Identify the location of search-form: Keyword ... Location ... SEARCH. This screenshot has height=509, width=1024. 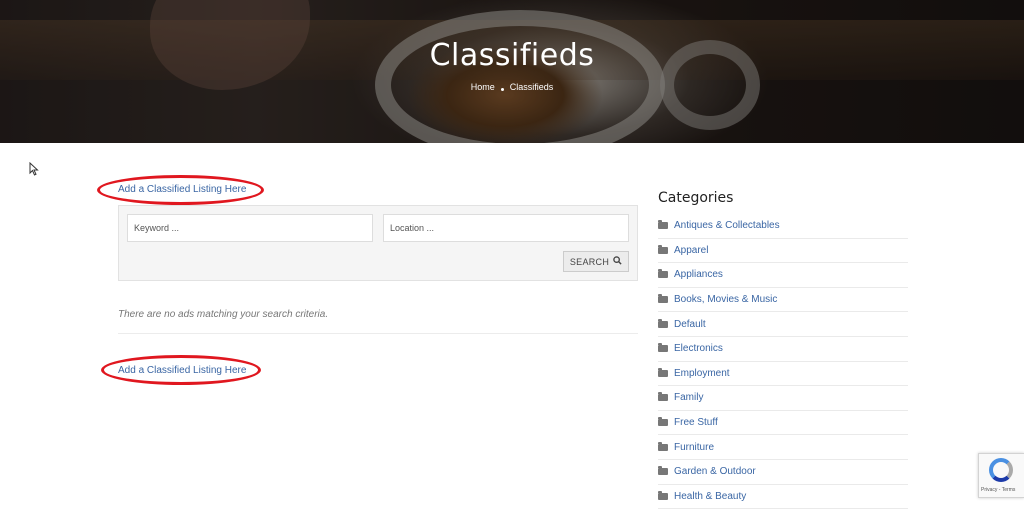
(378, 243).